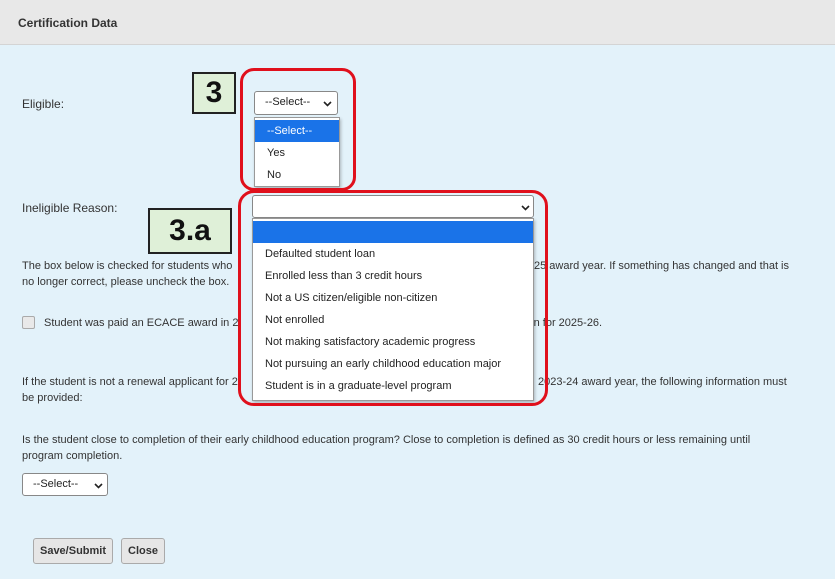 The height and width of the screenshot is (579, 835). Describe the element at coordinates (56, 484) in the screenshot. I see `completion-select-value: --Select--` at that location.